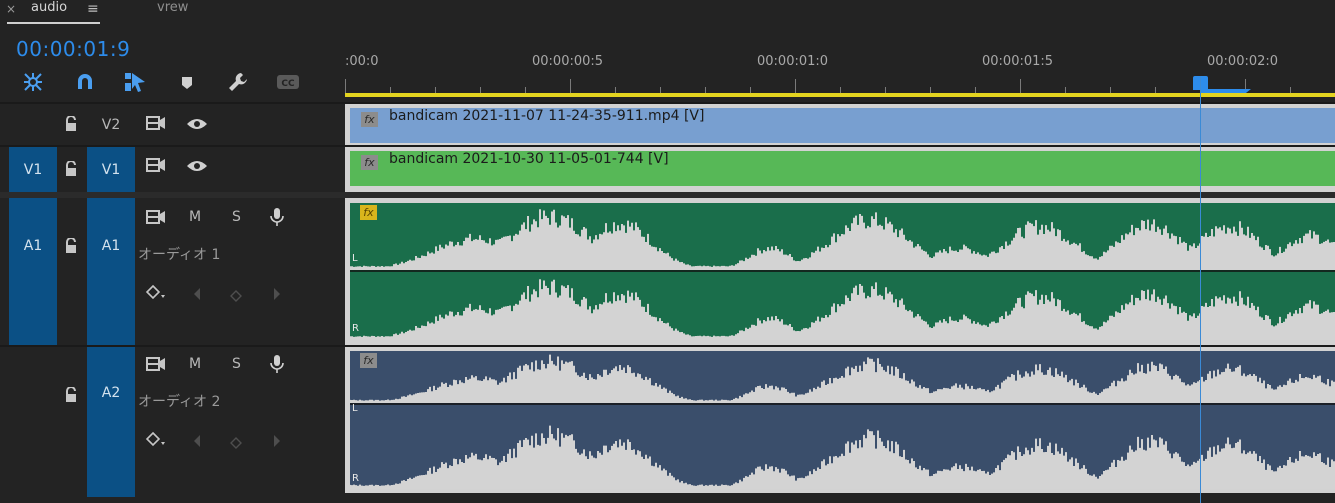  I want to click on wrench-icon, so click(238, 82).